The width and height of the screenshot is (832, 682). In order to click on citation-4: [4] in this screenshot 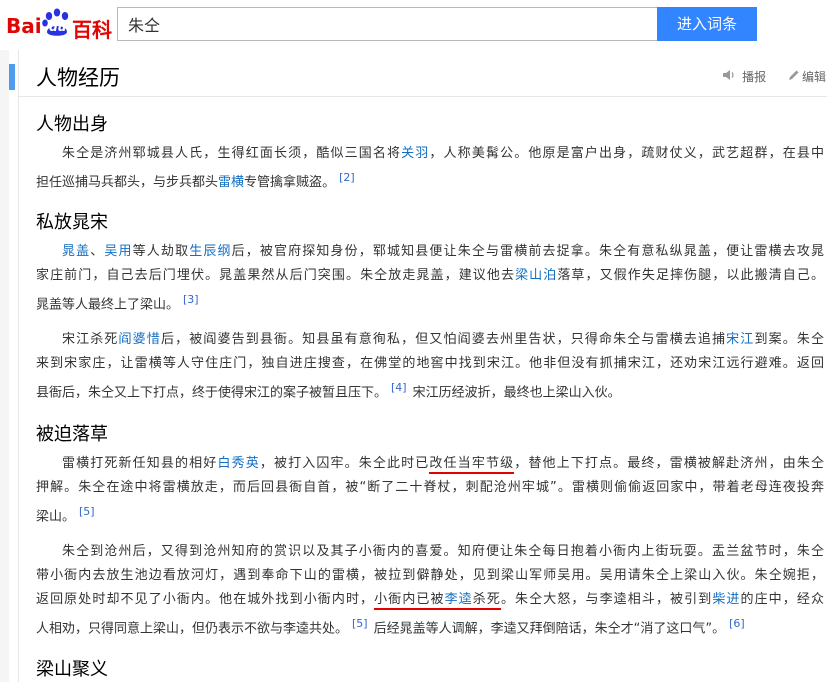, I will do `click(399, 387)`.